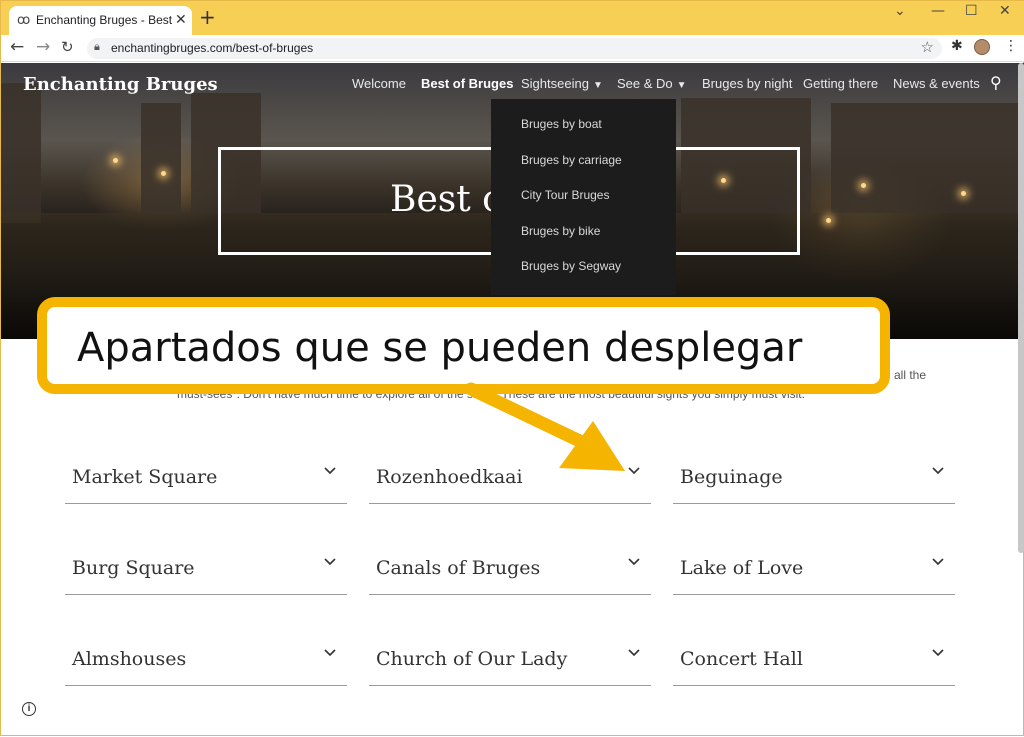 The height and width of the screenshot is (737, 1024). What do you see at coordinates (181, 20) in the screenshot?
I see `close-tab-icon: ✕` at bounding box center [181, 20].